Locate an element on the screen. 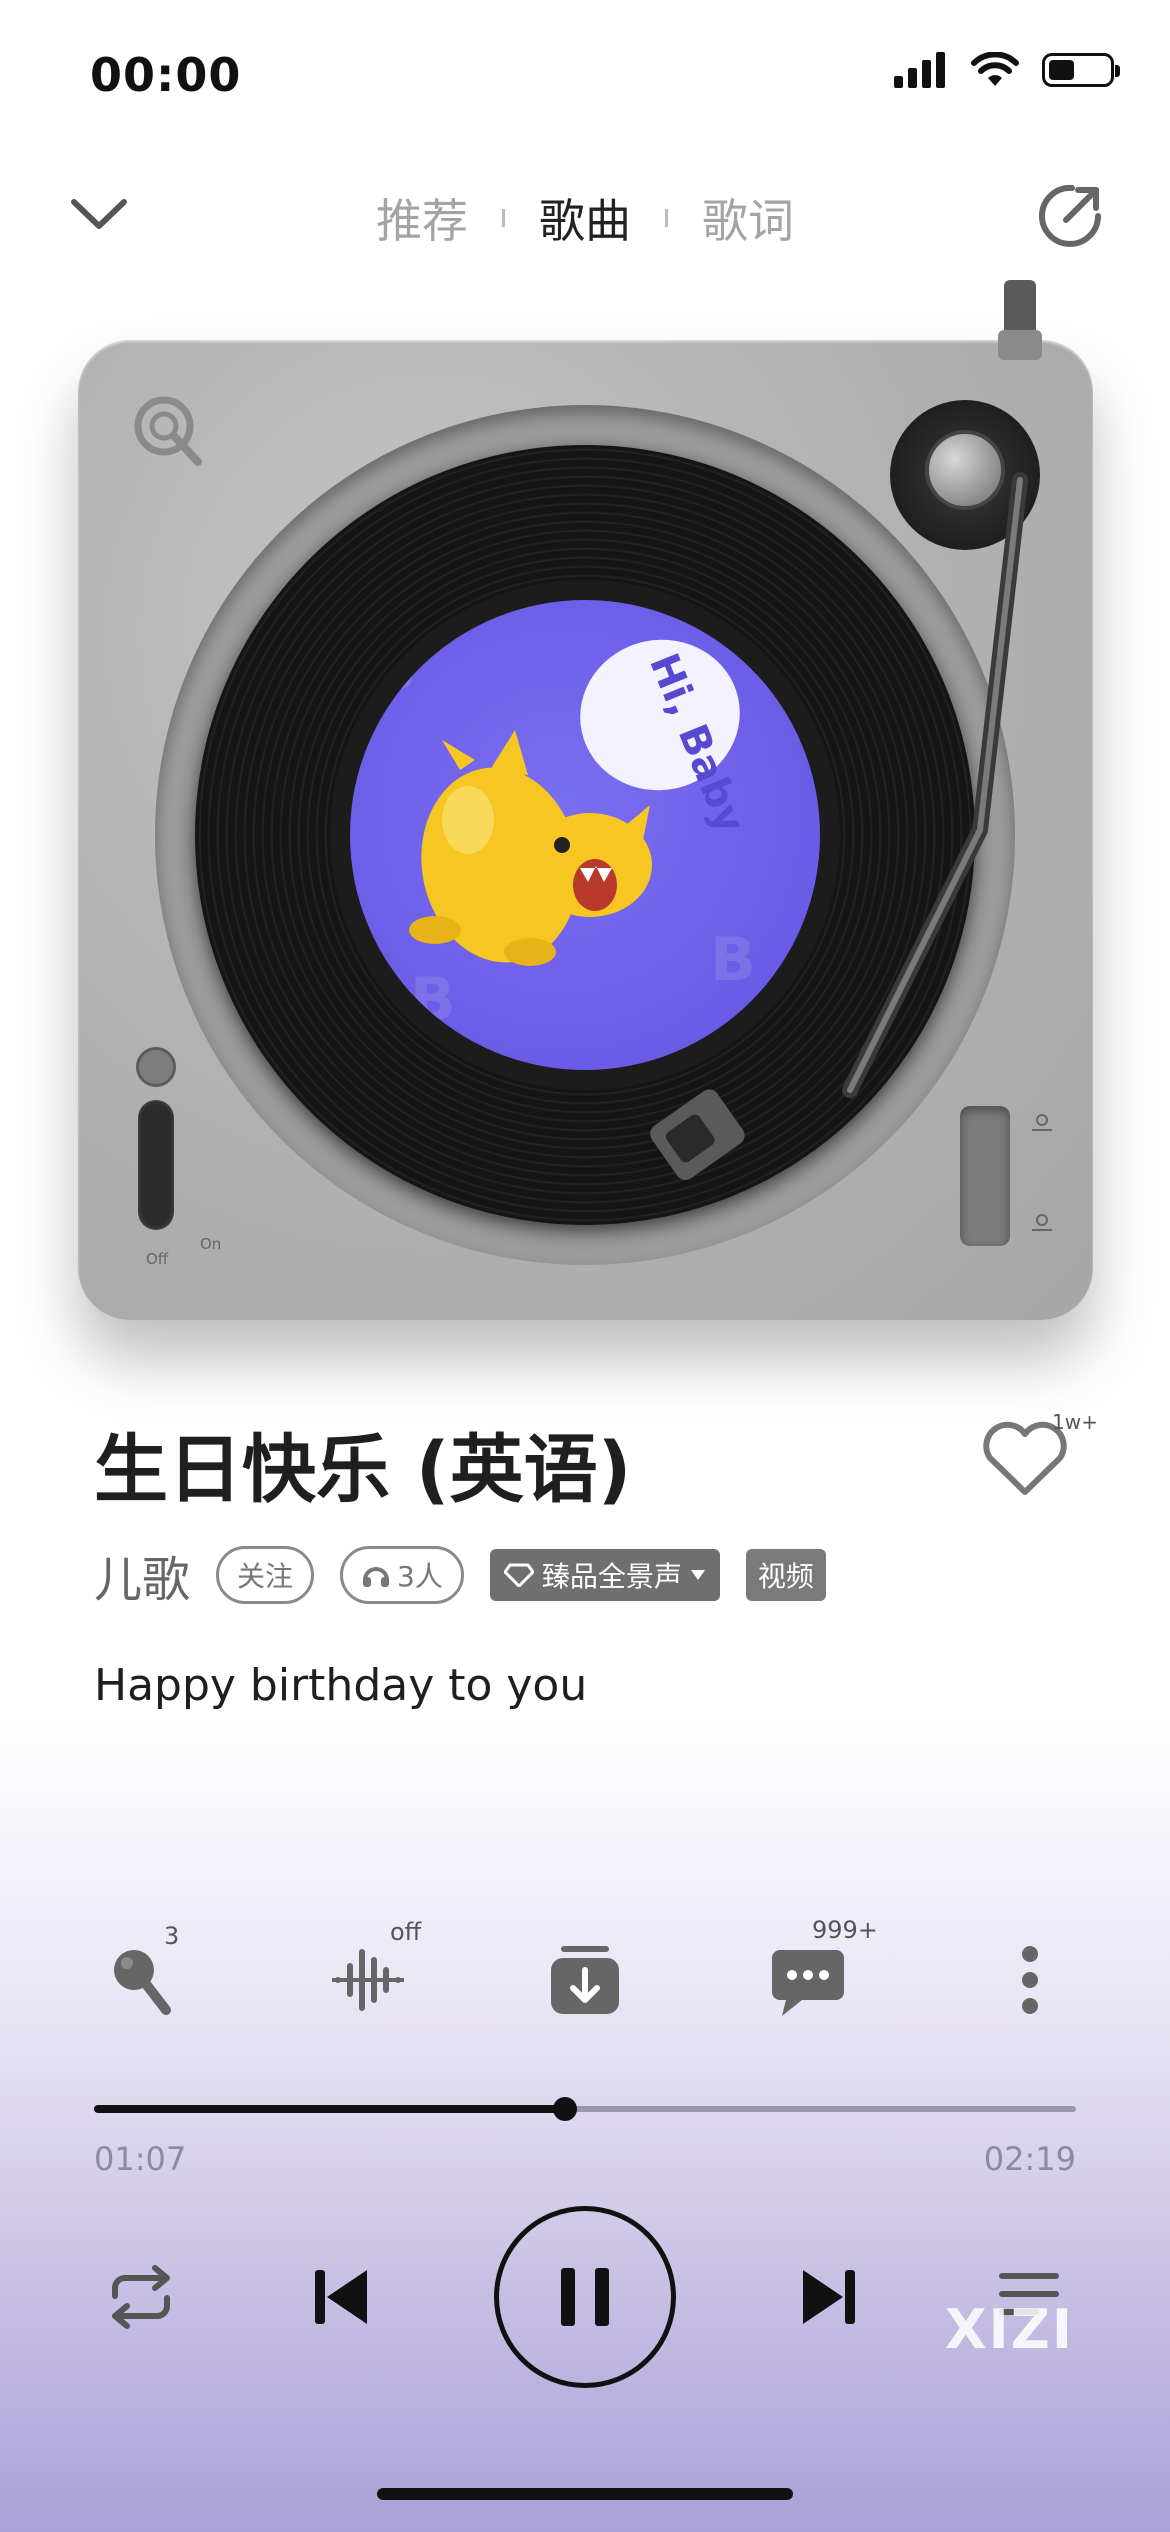  home-indicator is located at coordinates (585, 2494).